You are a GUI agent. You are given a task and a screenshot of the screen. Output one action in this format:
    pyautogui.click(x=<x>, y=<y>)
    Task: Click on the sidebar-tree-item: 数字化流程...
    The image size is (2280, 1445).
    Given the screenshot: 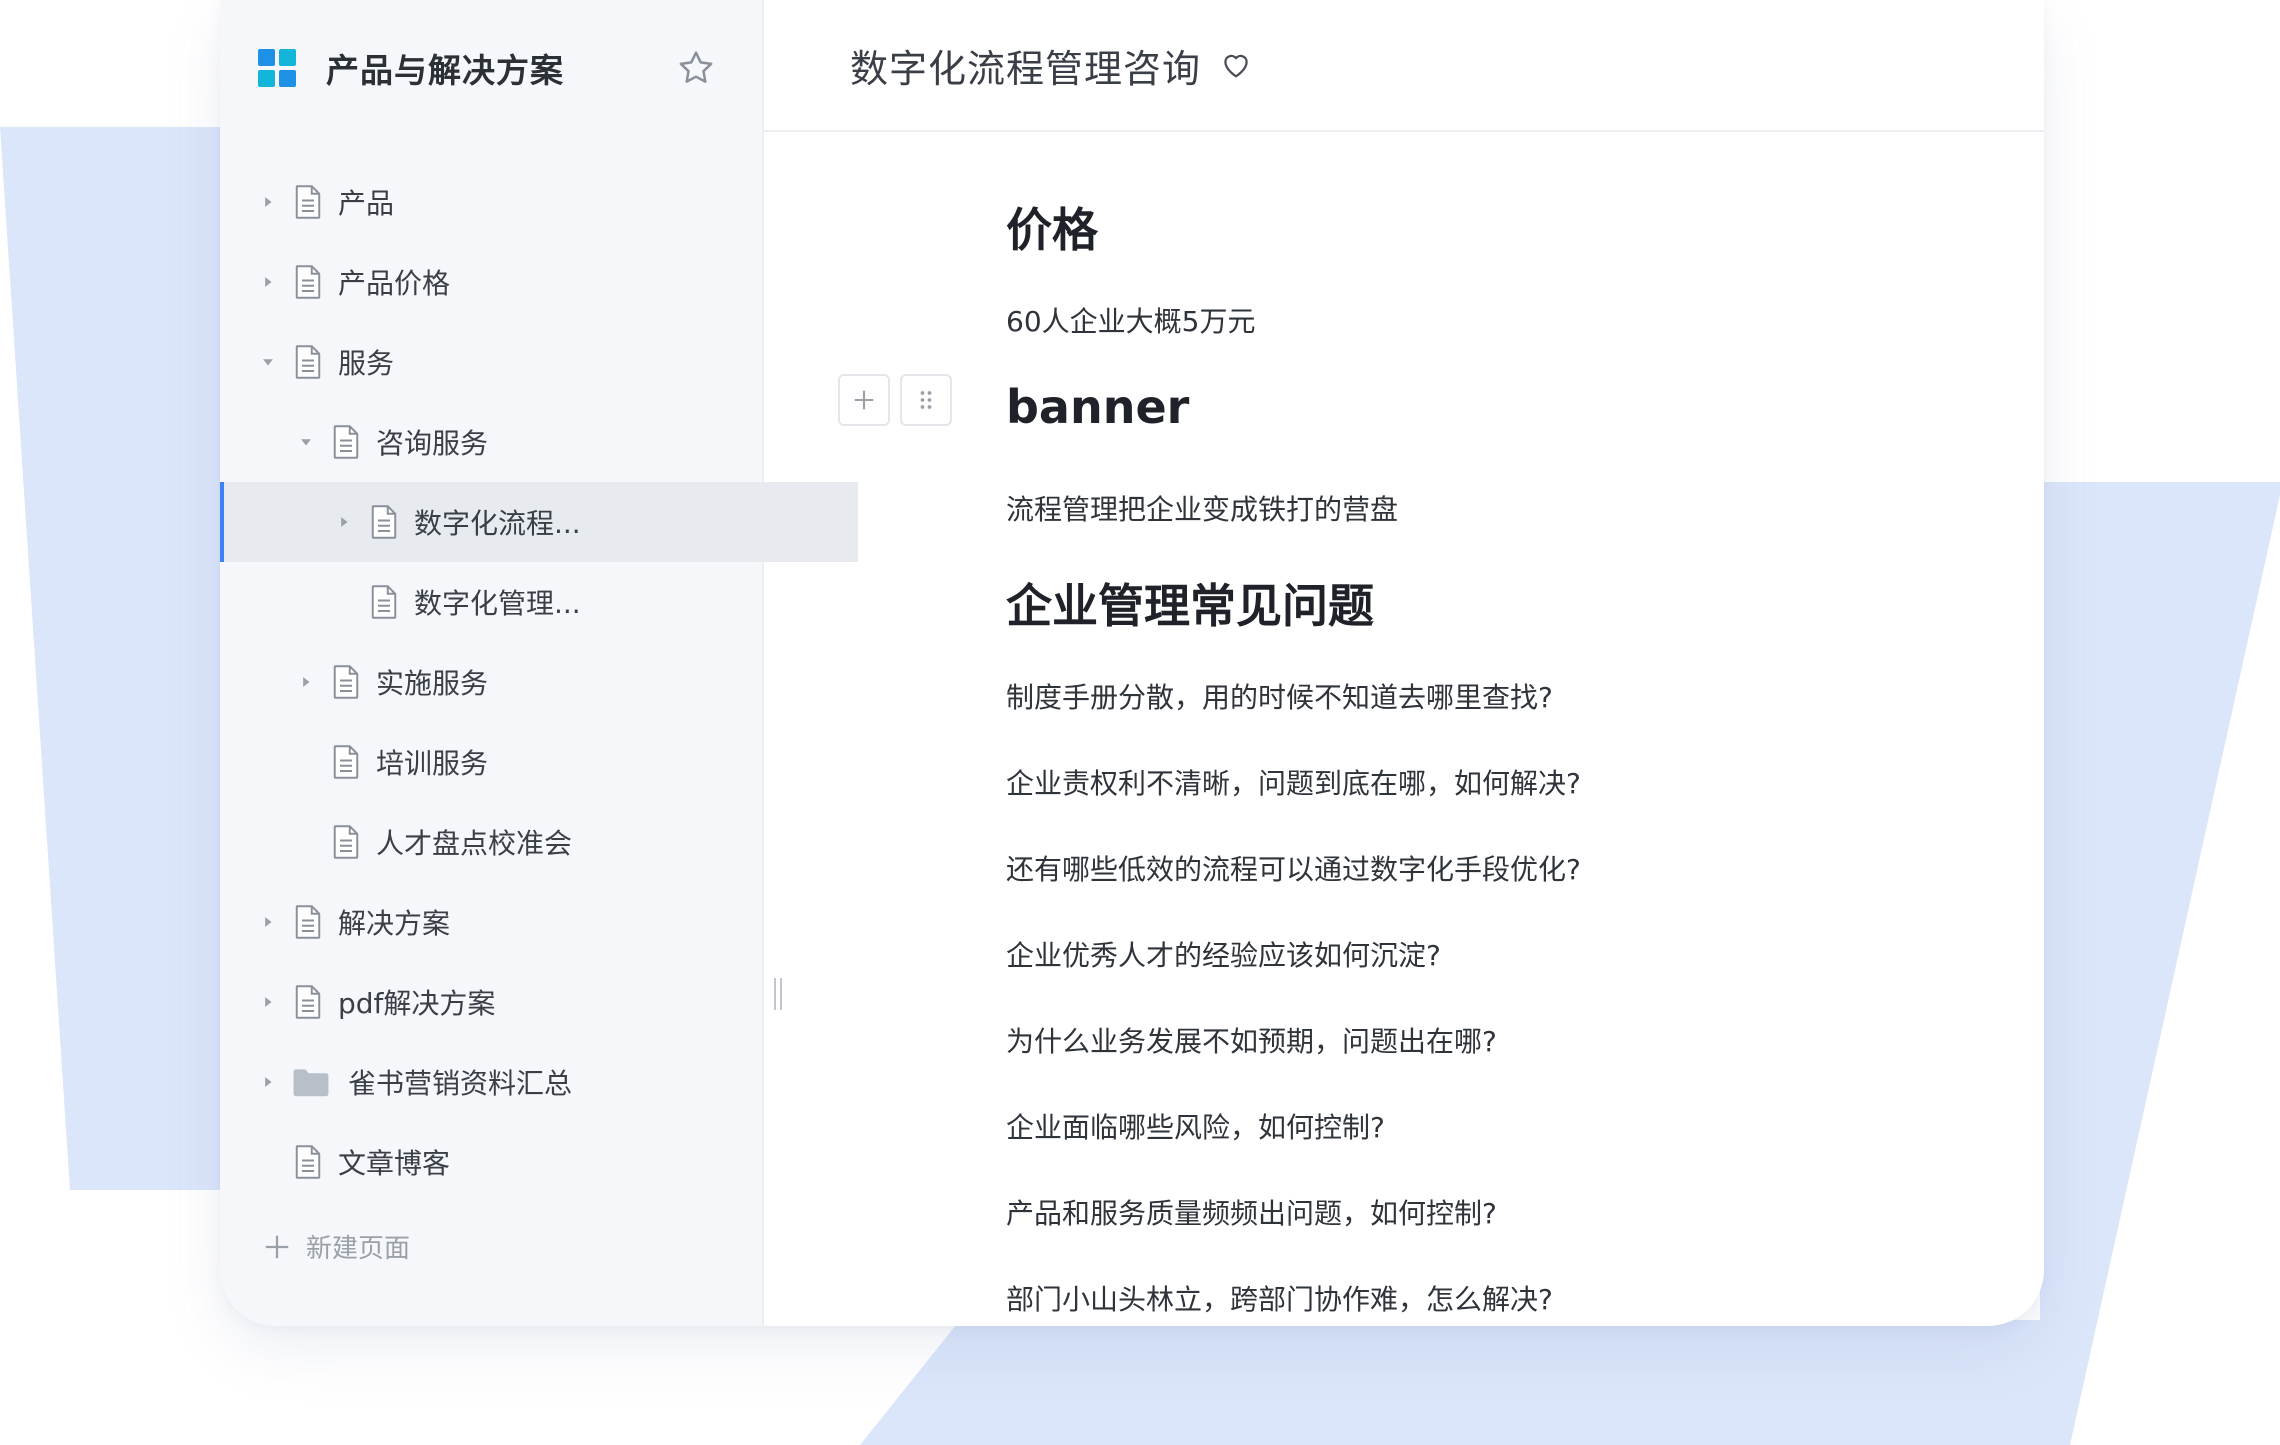 What is the action you would take?
    pyautogui.click(x=539, y=522)
    